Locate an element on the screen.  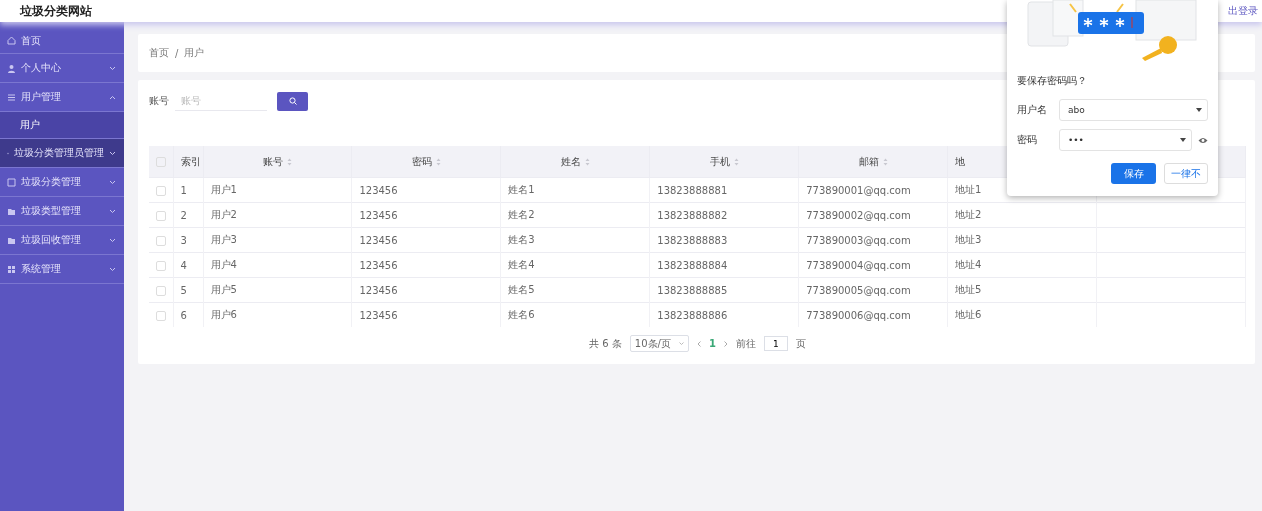
table-cell: 用户2 is located at coordinates (223, 214).